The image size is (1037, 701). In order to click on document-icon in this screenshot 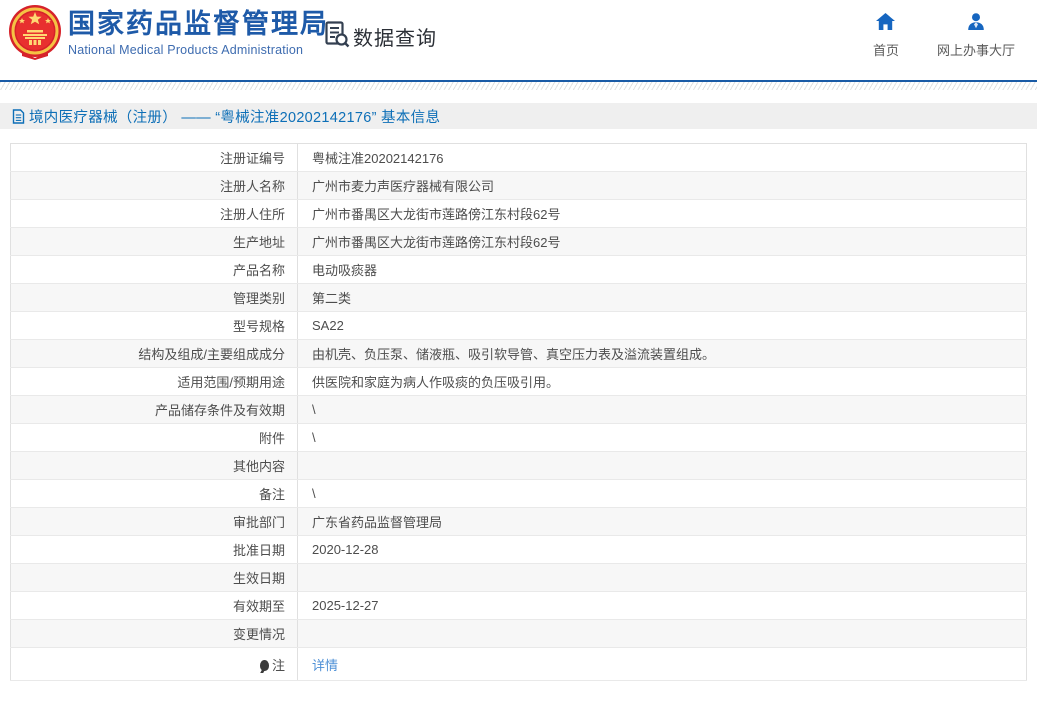, I will do `click(18, 116)`.